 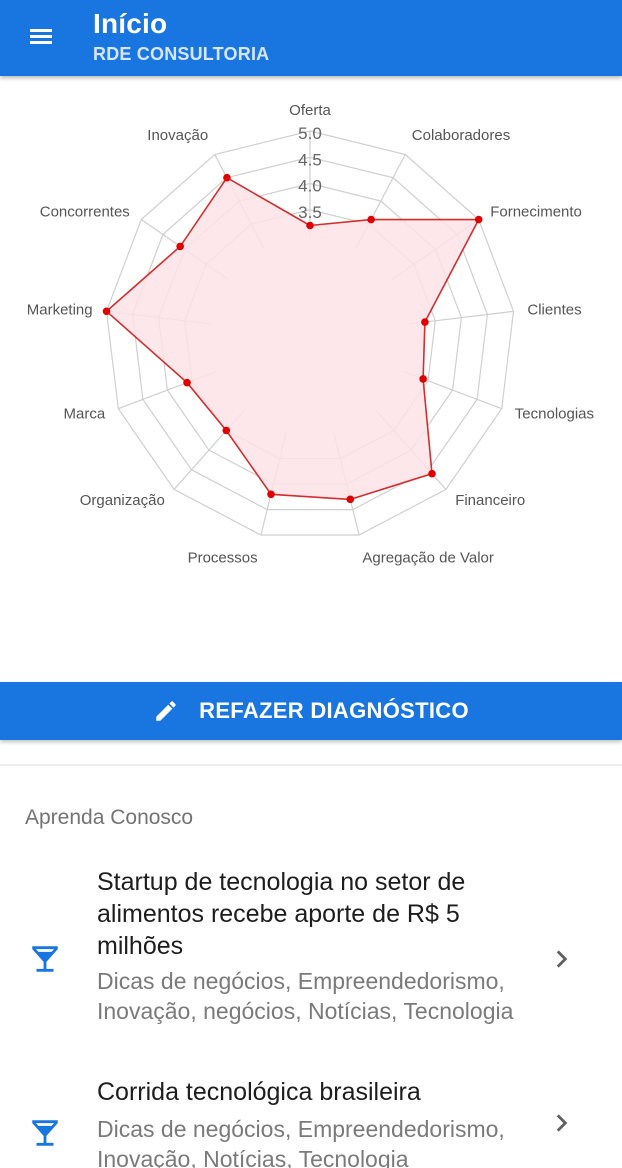 What do you see at coordinates (554, 414) in the screenshot?
I see `radar-category-label: Tecnologias` at bounding box center [554, 414].